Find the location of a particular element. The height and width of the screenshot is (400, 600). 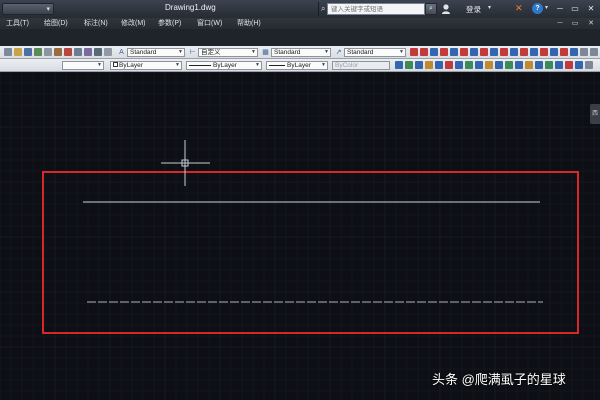

snap-endpoint-icon is located at coordinates (414, 52).